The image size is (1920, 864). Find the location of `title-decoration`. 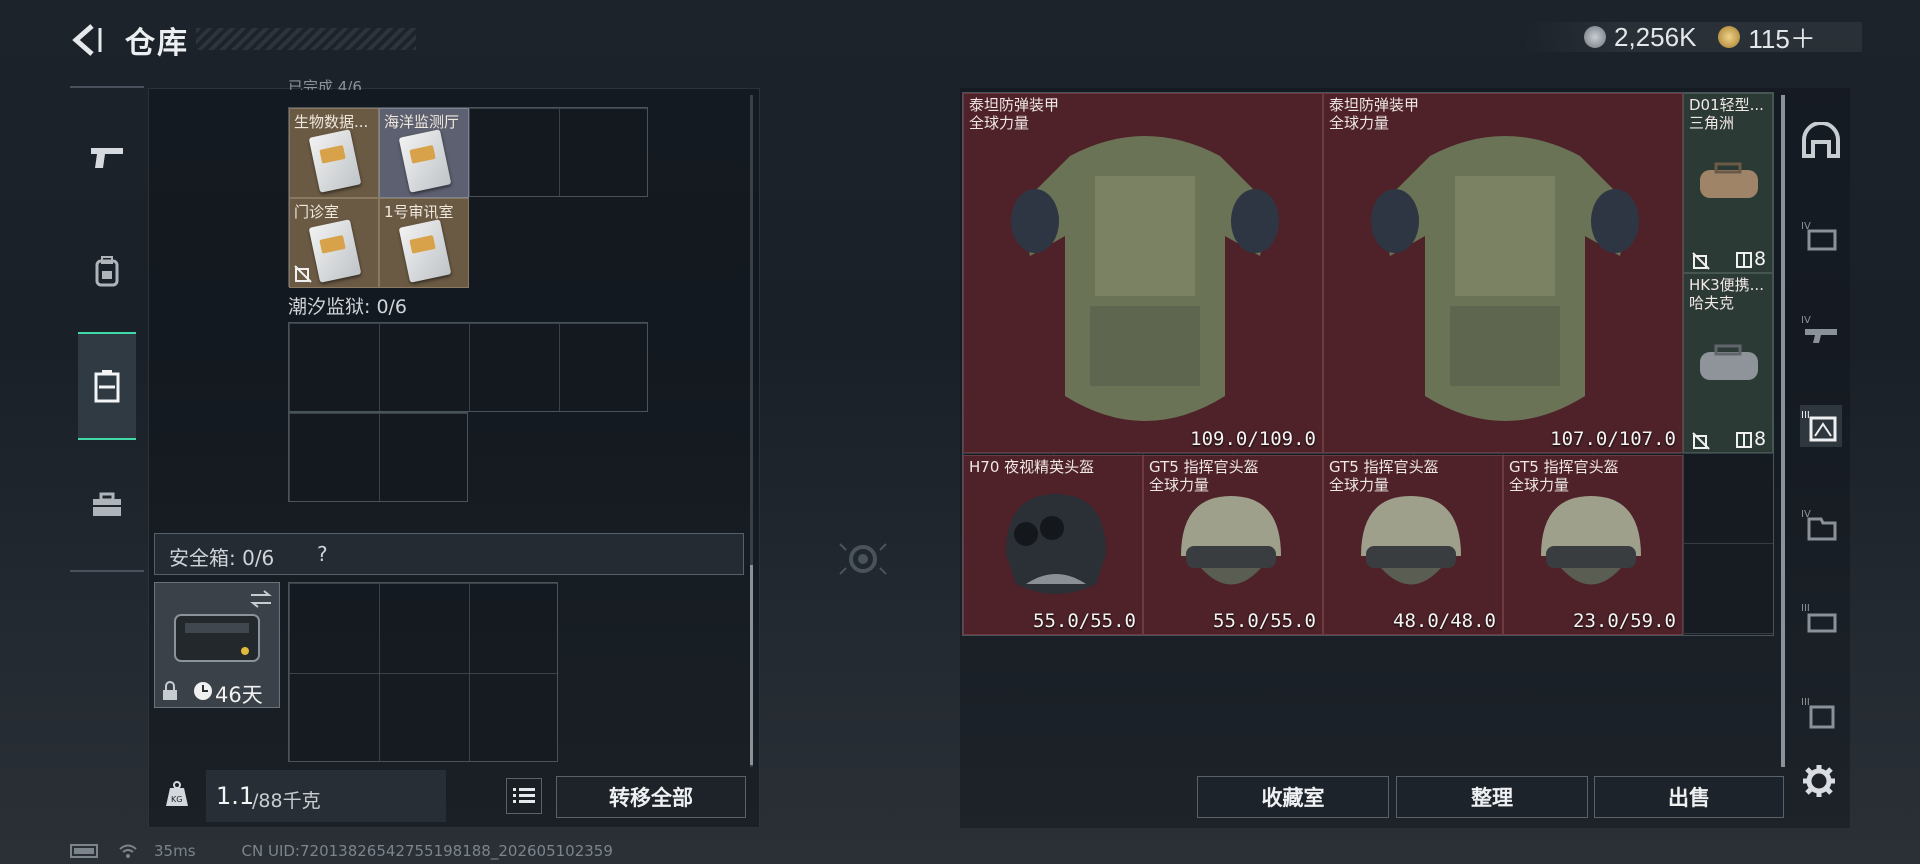

title-decoration is located at coordinates (306, 39).